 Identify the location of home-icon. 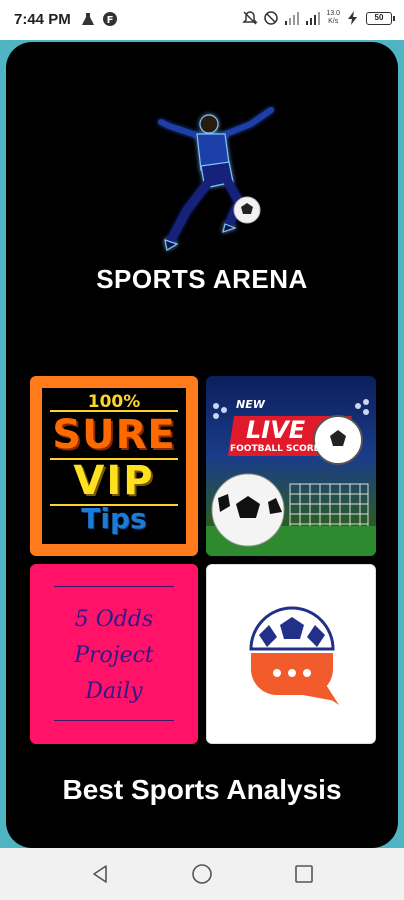
(202, 874).